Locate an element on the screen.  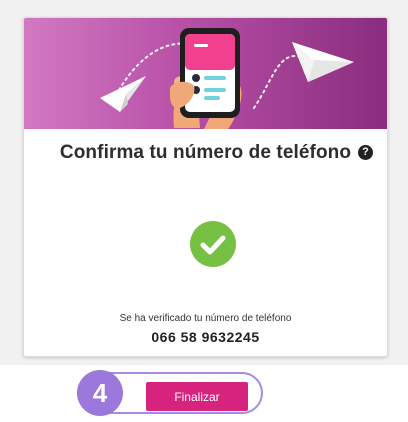
paper-plane-right-icon is located at coordinates (323, 62).